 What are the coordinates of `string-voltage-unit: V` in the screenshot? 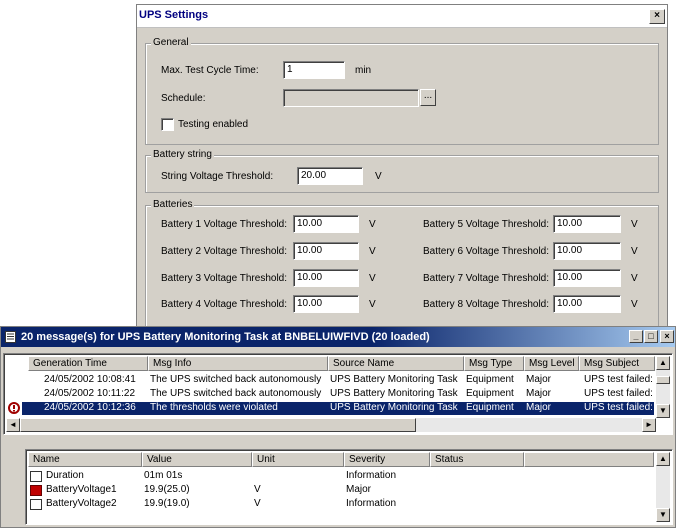 It's located at (378, 176).